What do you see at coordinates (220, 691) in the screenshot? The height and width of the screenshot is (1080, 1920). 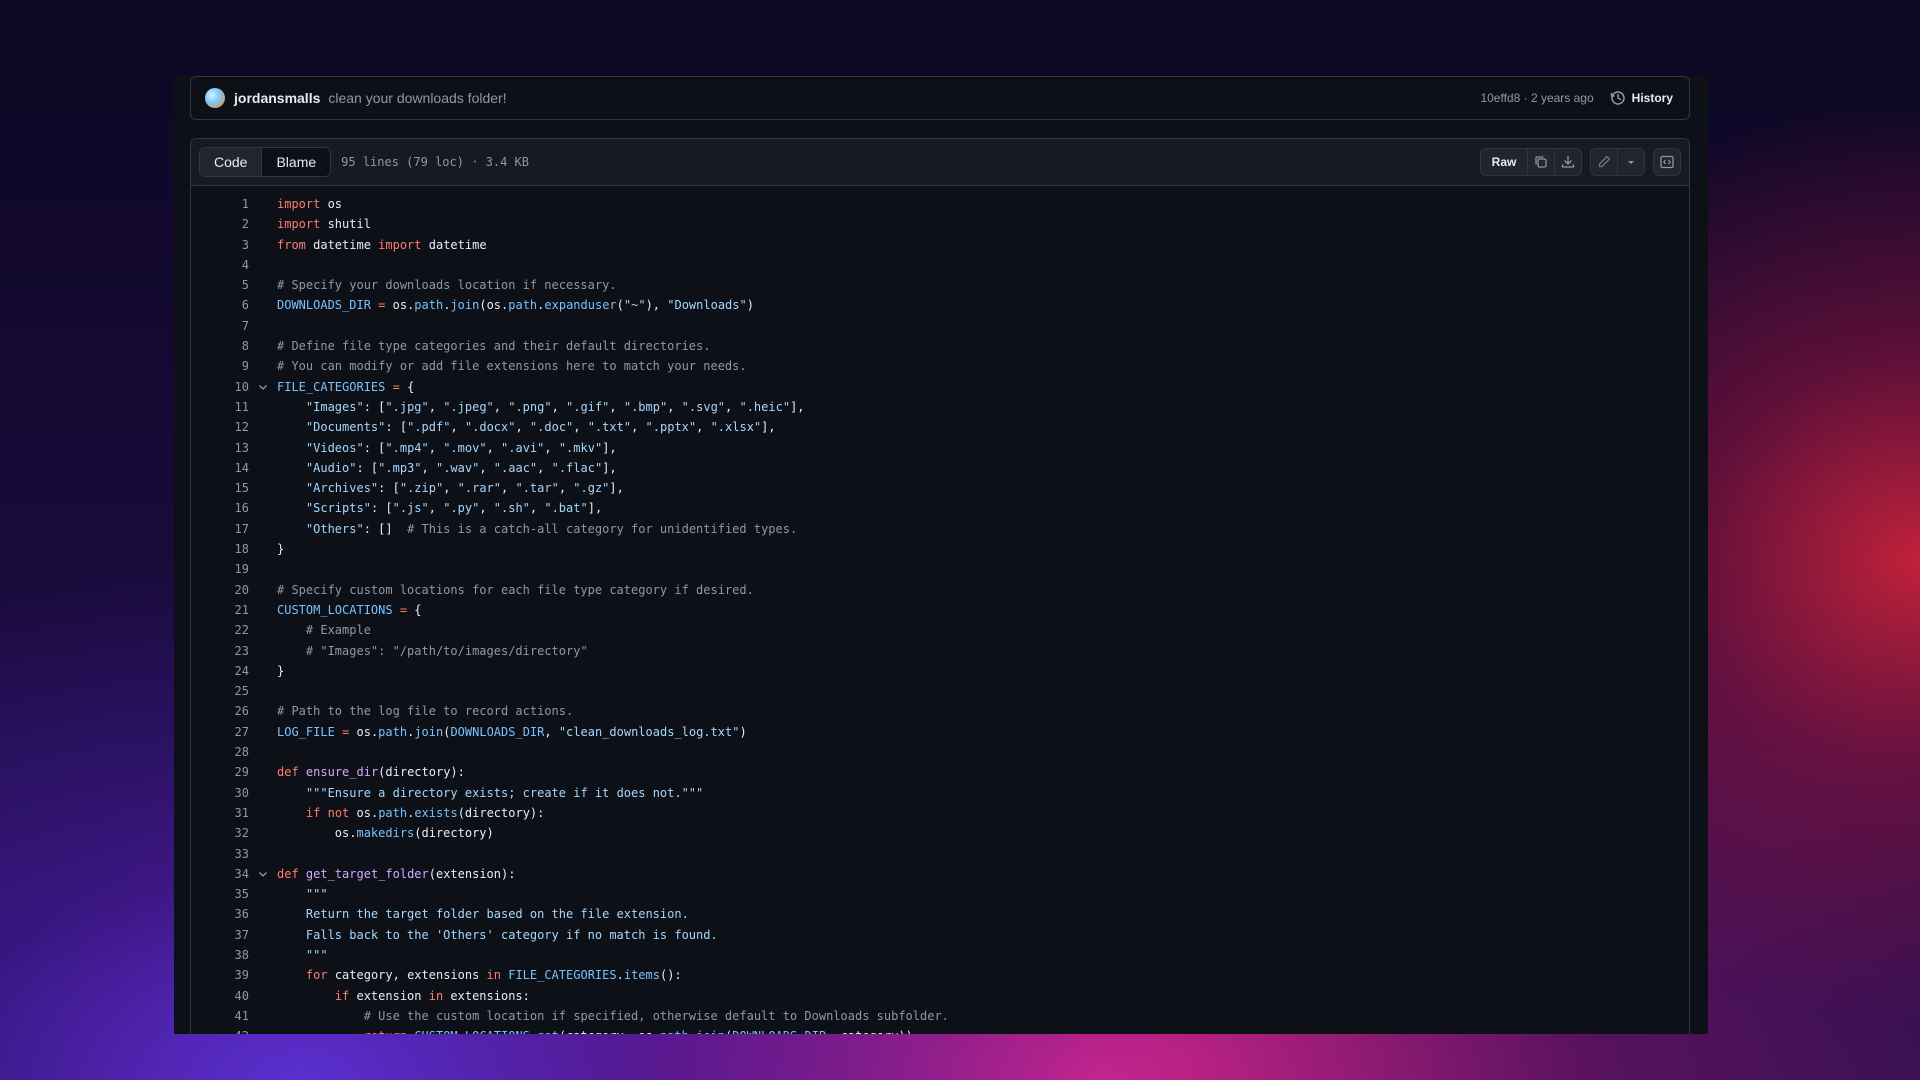 I see `line-number: 25` at bounding box center [220, 691].